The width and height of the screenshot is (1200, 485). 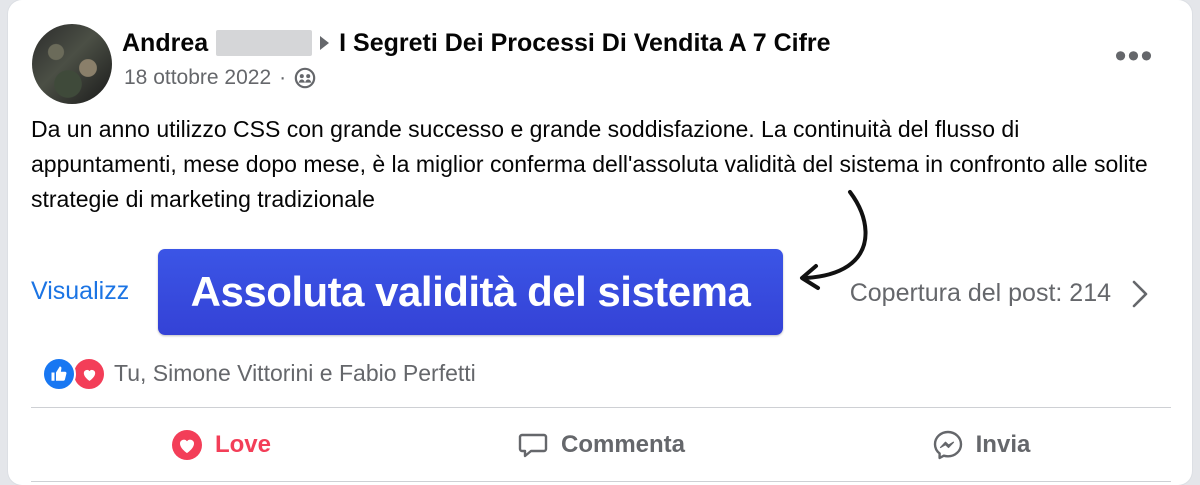 I want to click on reaction-names: Tu, Simone Vittorini e Fabio Perfetti, so click(x=295, y=372).